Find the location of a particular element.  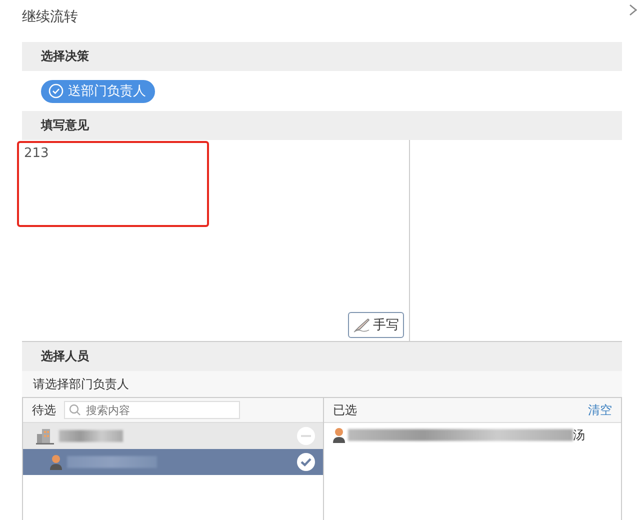

check-circle-icon is located at coordinates (56, 91).